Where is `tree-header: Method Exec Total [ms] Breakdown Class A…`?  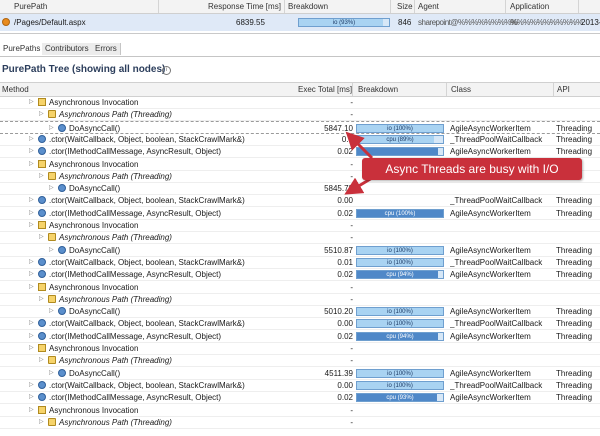 tree-header: Method Exec Total [ms] Breakdown Class A… is located at coordinates (300, 89).